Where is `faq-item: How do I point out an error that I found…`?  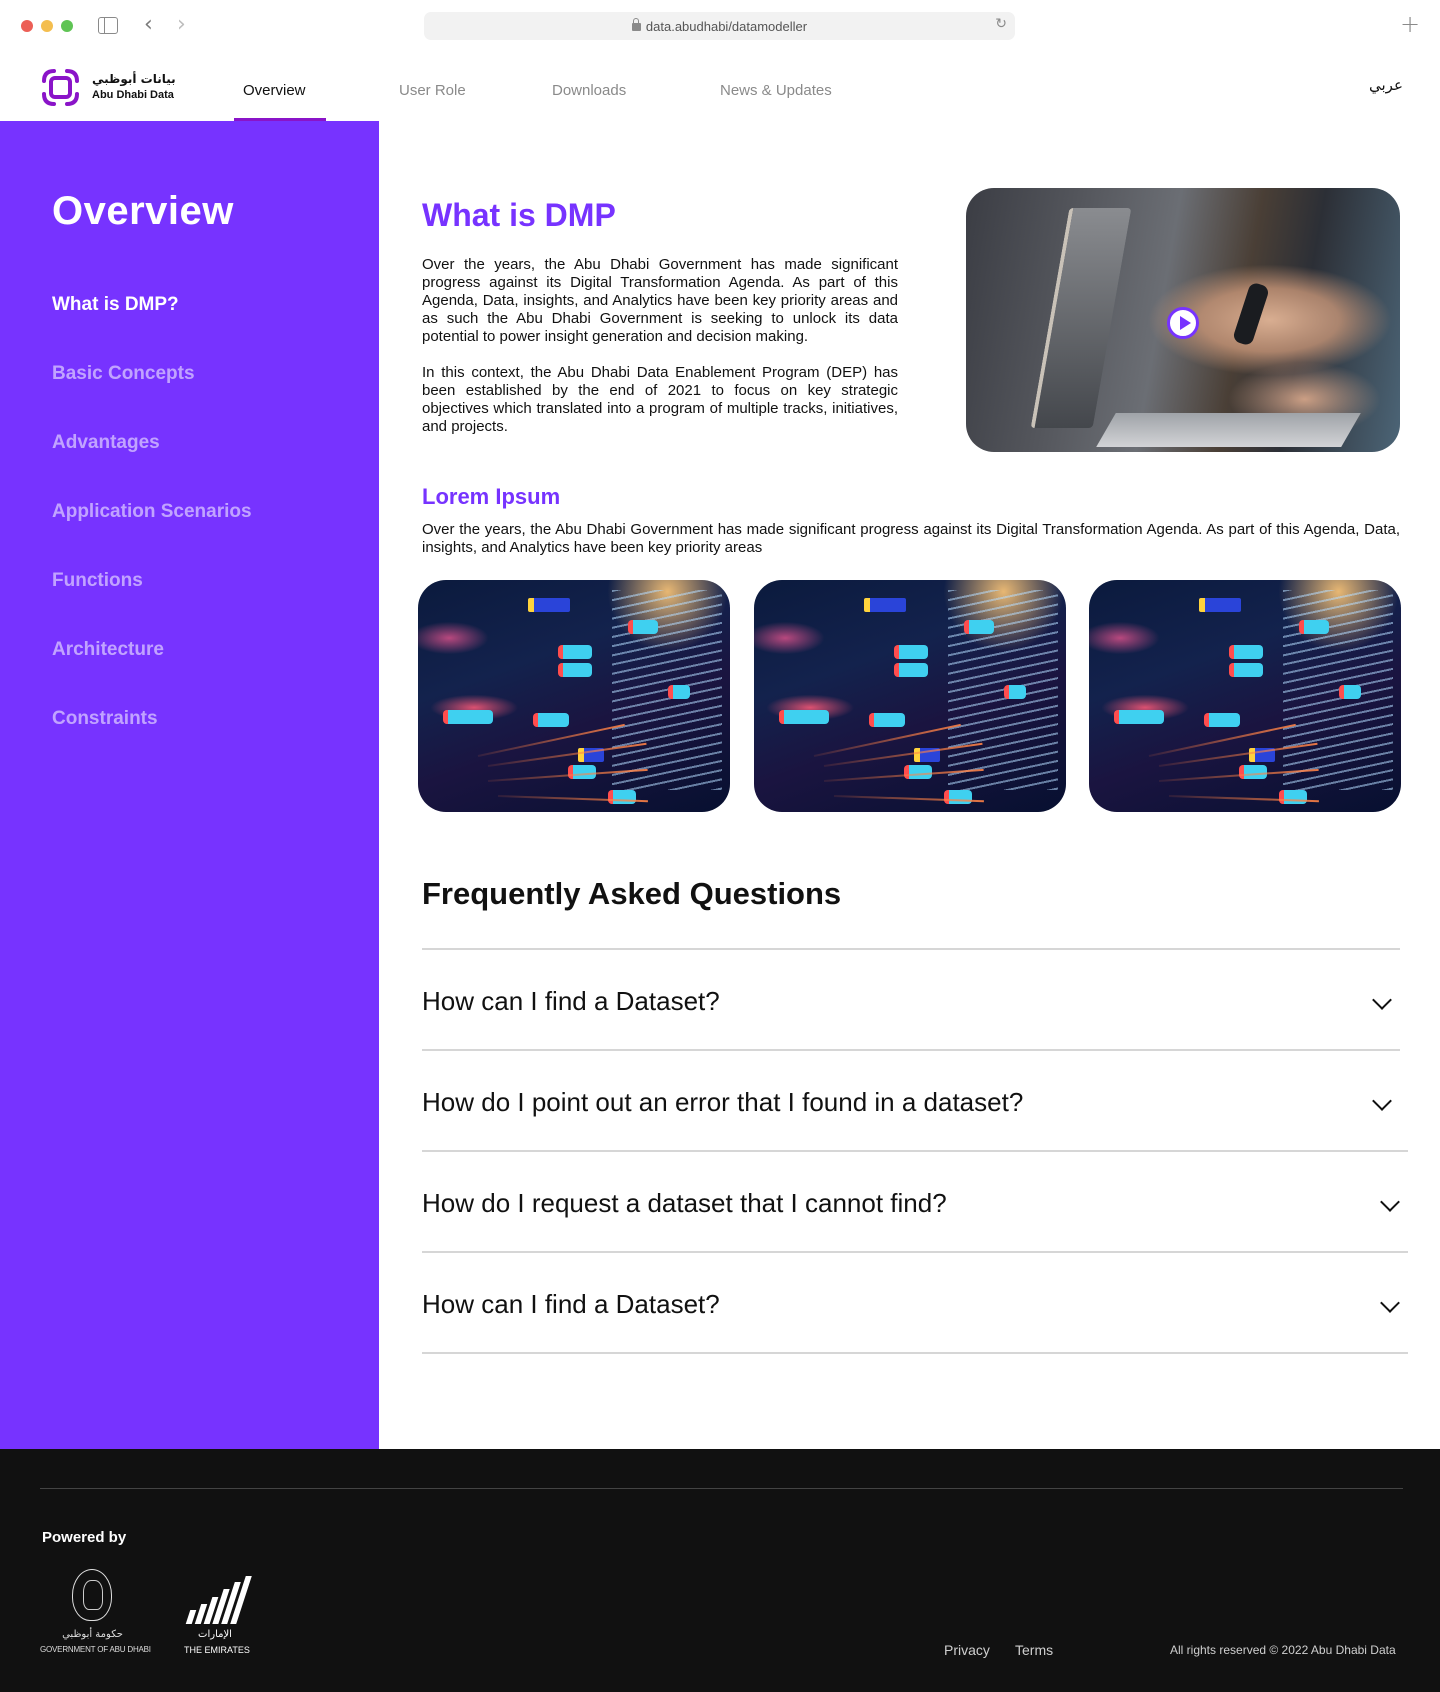
faq-item: How do I point out an error that I found… is located at coordinates (911, 1100).